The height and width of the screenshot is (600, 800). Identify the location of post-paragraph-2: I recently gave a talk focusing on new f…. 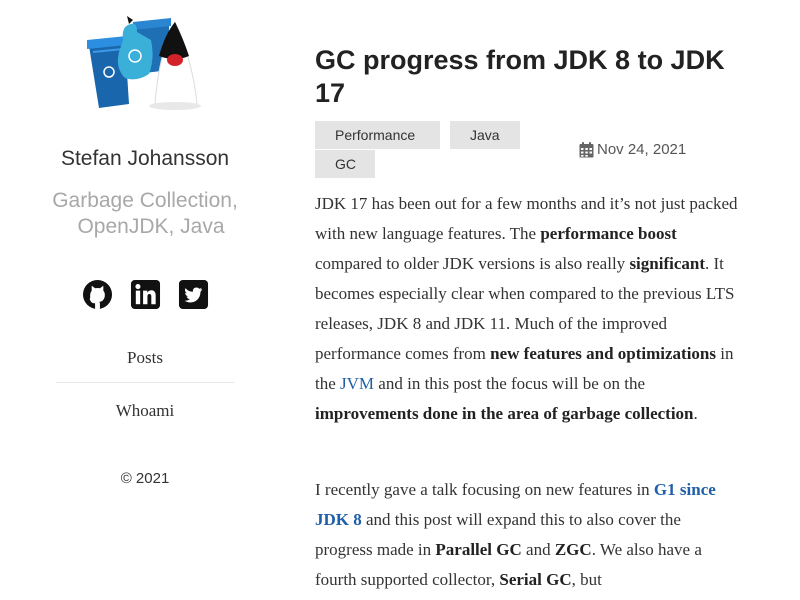
(527, 535).